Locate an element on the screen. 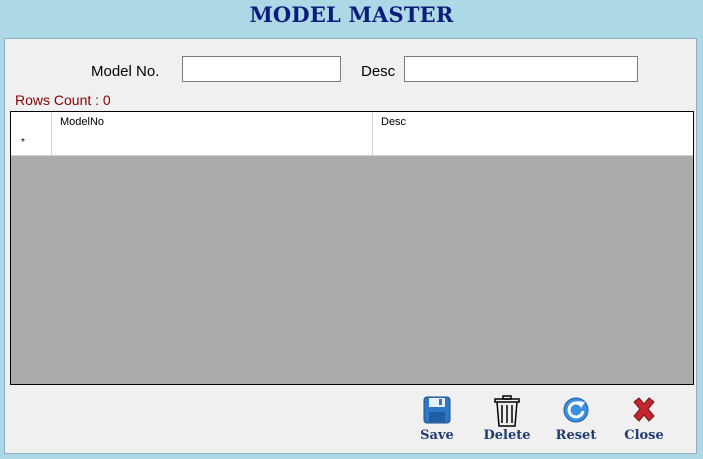  row-header-cell: * is located at coordinates (31, 144).